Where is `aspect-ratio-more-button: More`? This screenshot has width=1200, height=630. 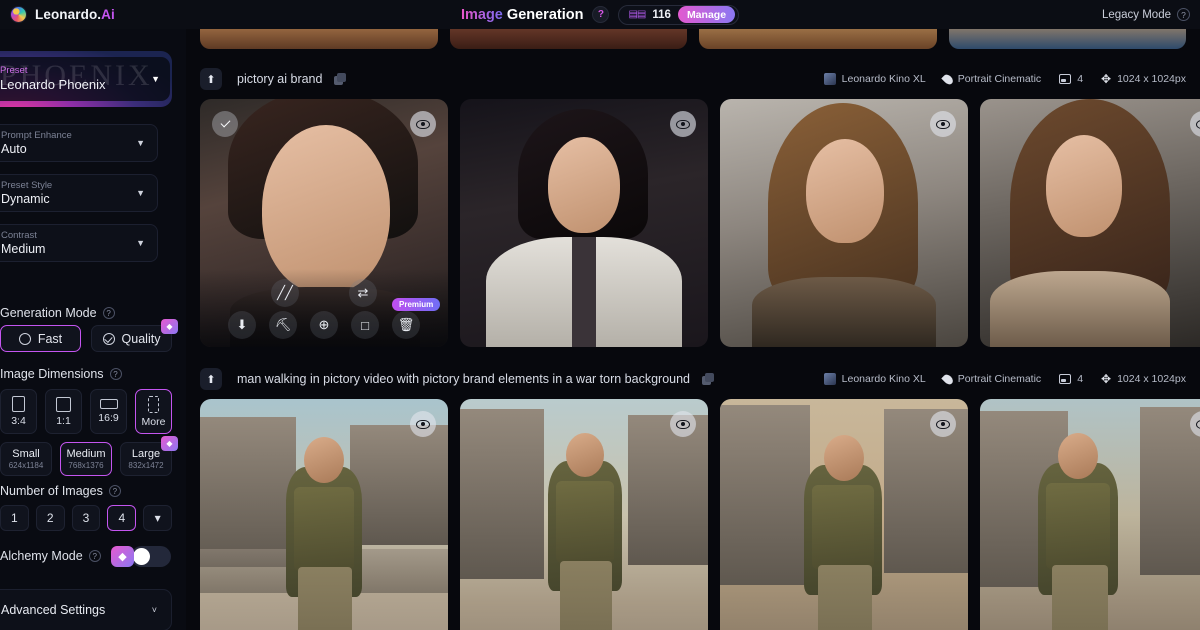
aspect-ratio-more-button: More is located at coordinates (153, 411).